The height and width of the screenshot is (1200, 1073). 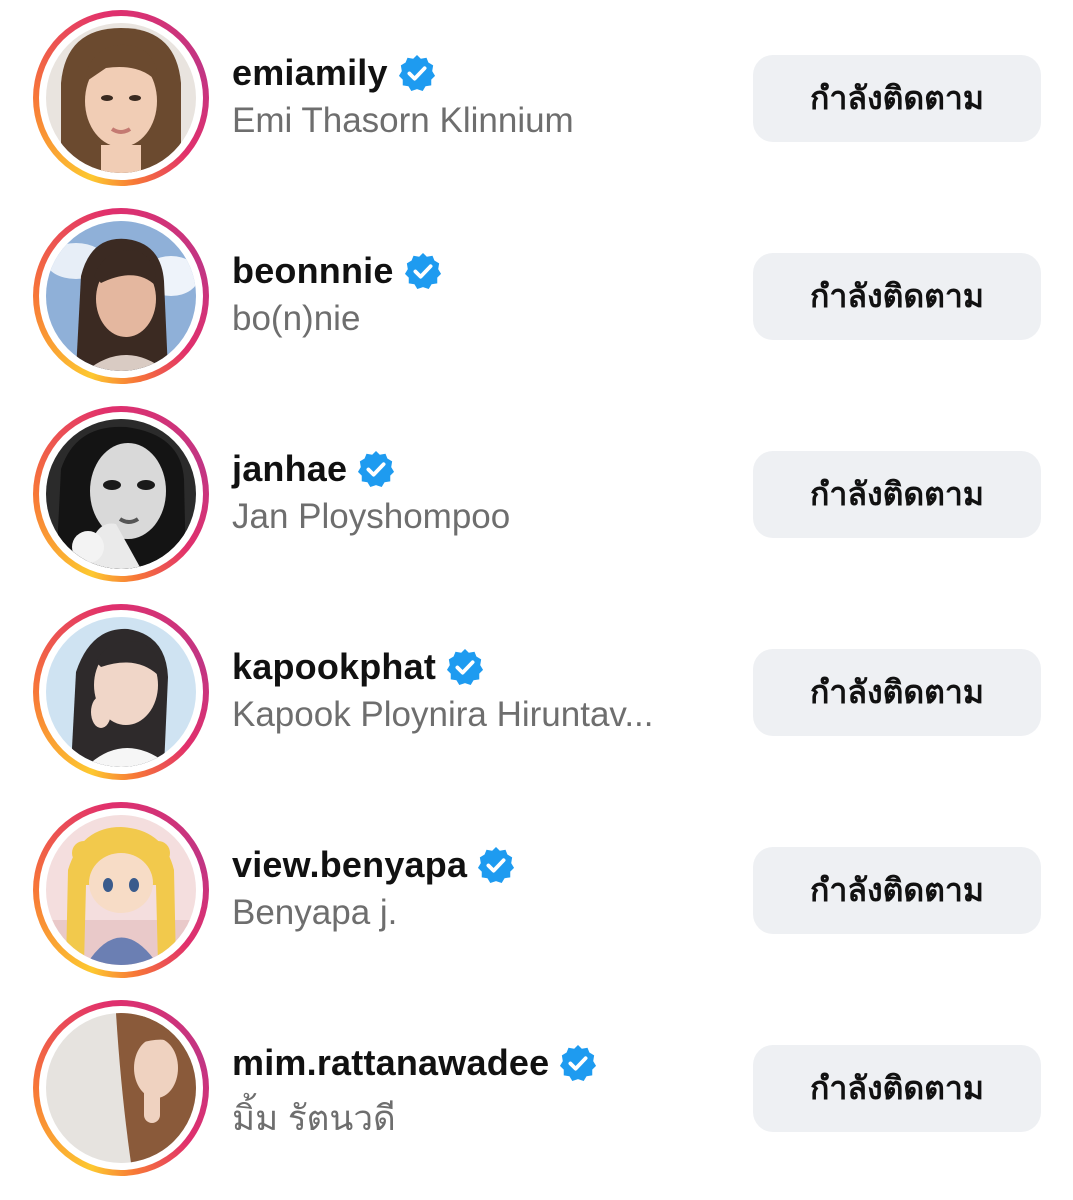 What do you see at coordinates (371, 516) in the screenshot?
I see `full-name: Jan Ployshompoo` at bounding box center [371, 516].